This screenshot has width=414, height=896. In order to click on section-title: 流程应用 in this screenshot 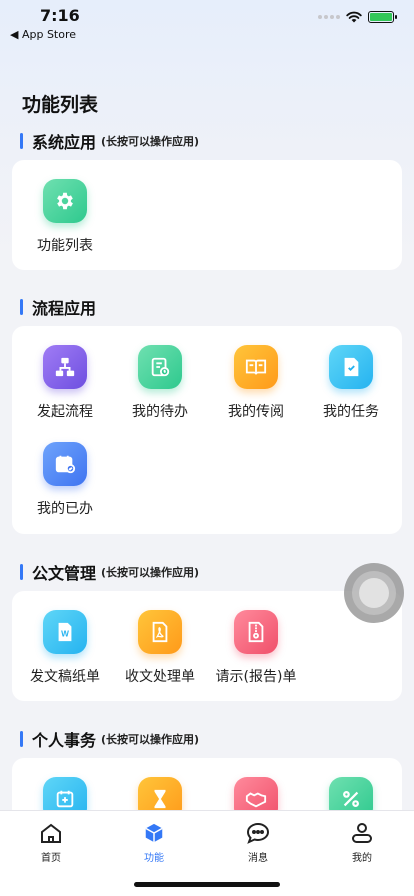, I will do `click(64, 308)`.